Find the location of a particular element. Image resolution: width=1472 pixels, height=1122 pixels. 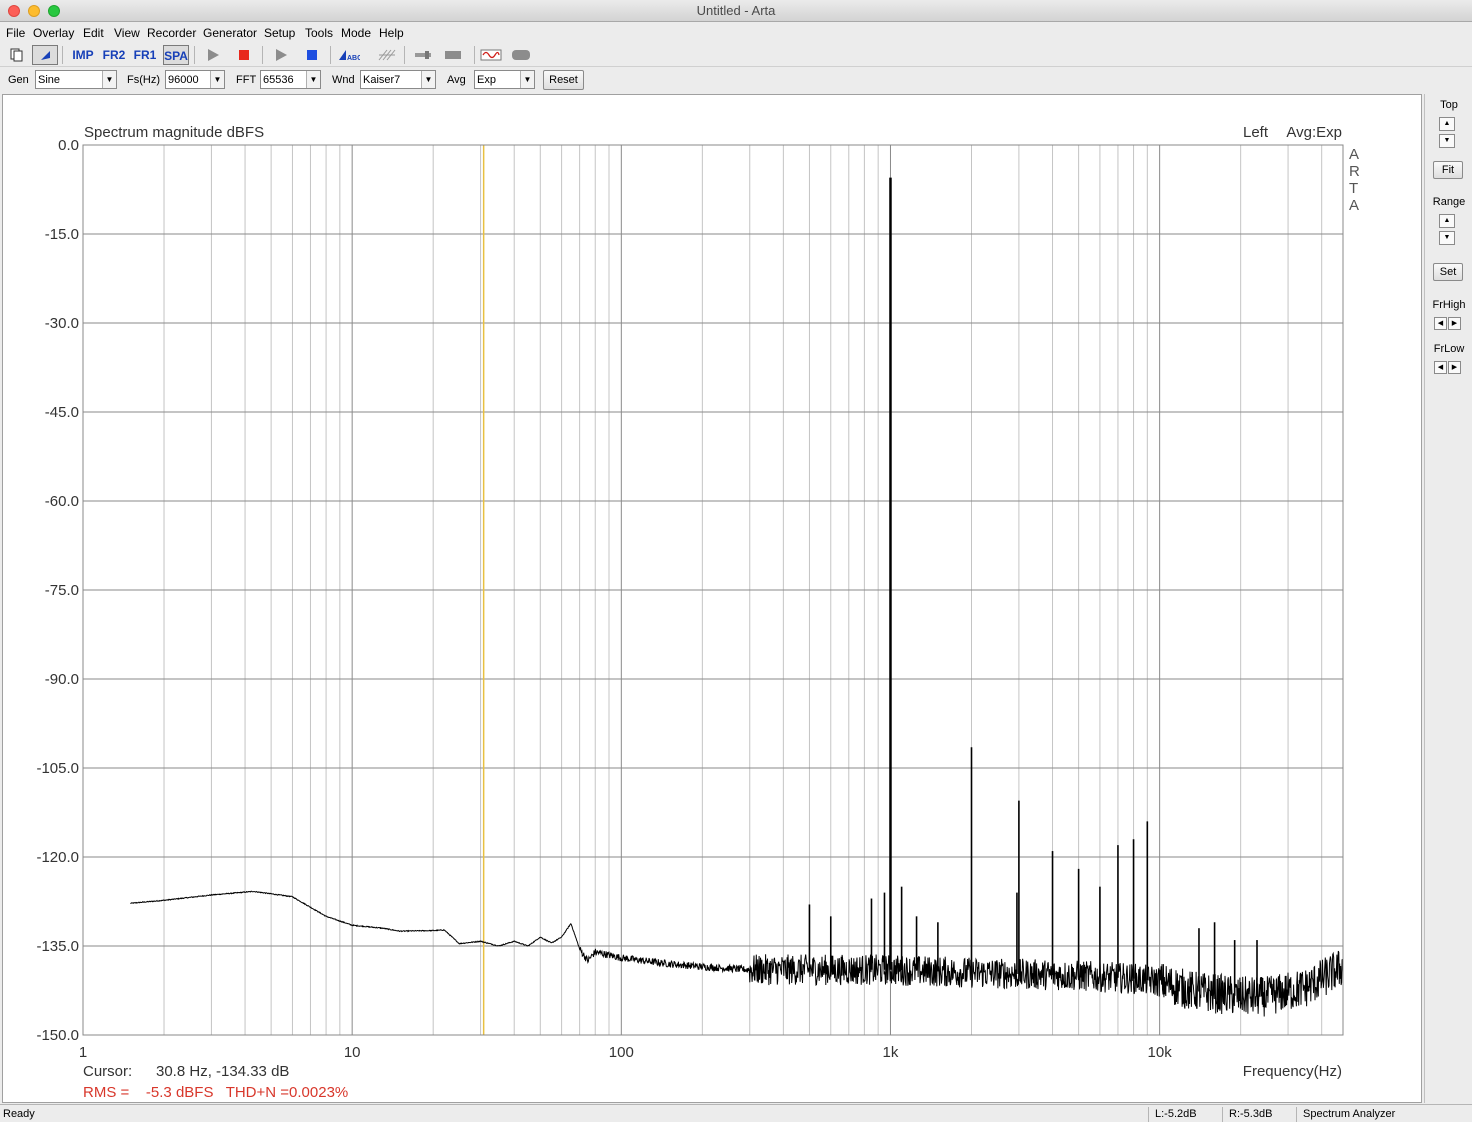

fft-value: 65536 is located at coordinates (278, 80).